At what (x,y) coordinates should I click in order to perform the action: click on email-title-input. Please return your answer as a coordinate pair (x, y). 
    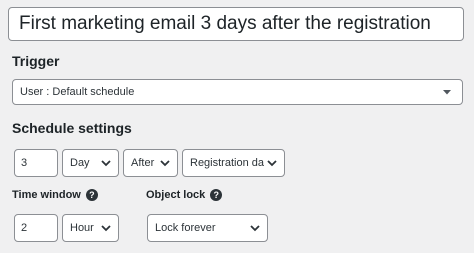
    Looking at the image, I should click on (236, 24).